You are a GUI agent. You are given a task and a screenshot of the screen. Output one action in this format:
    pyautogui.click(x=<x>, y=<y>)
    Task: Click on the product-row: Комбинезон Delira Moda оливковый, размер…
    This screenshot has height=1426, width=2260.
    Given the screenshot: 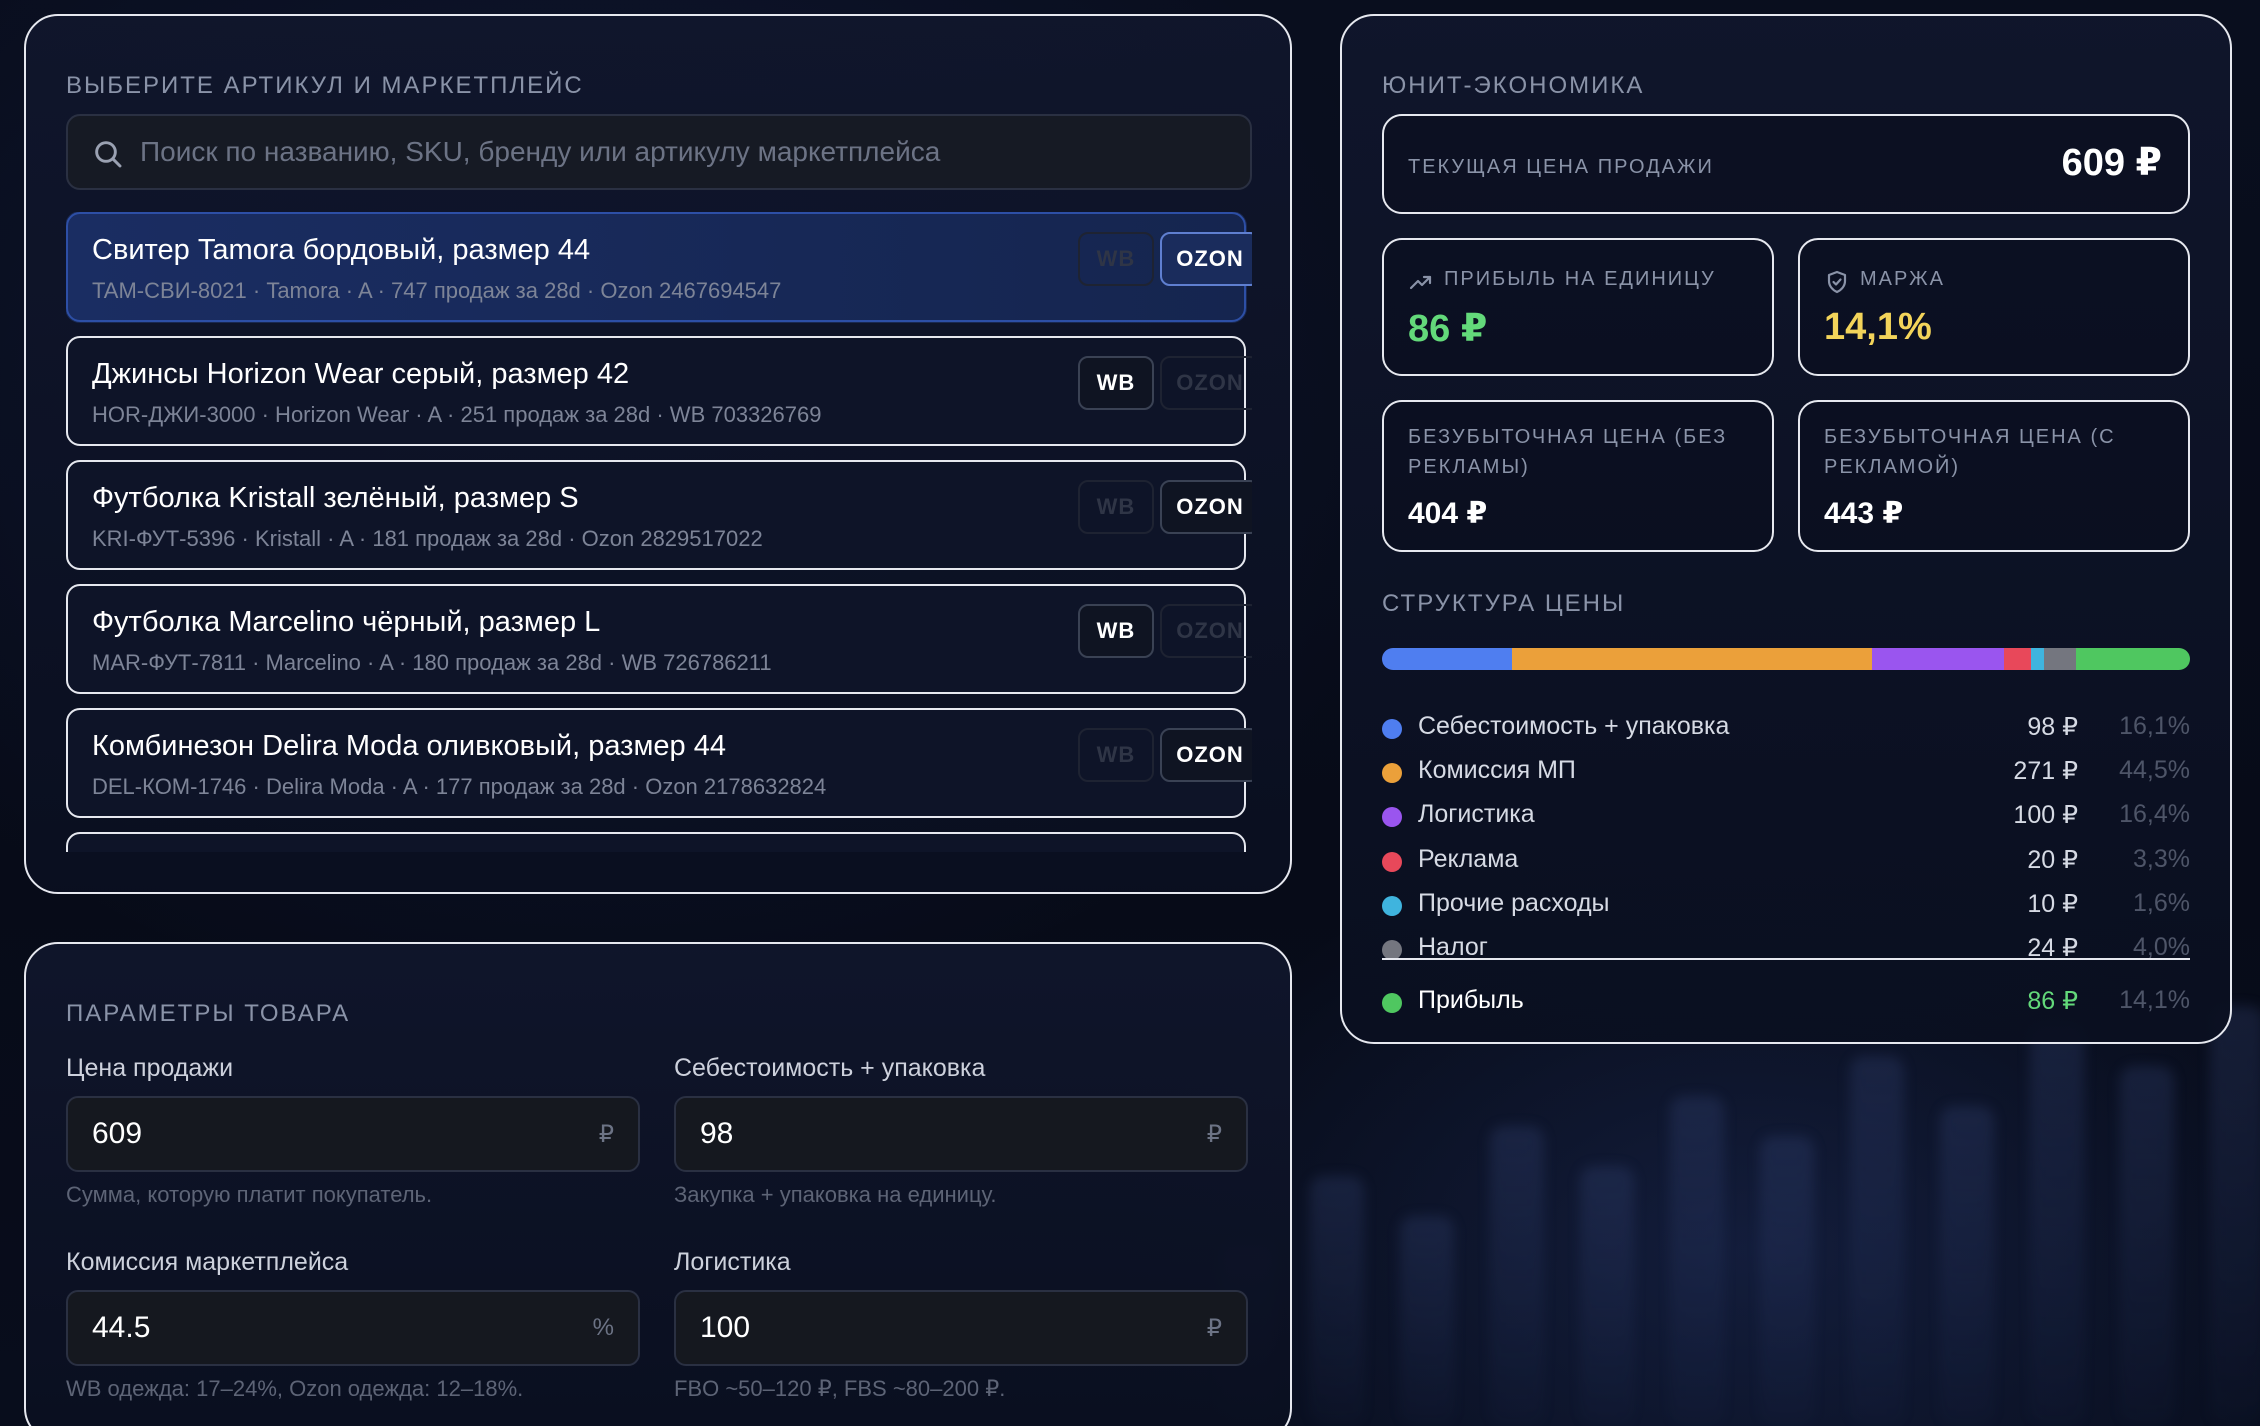 What is the action you would take?
    pyautogui.click(x=659, y=763)
    